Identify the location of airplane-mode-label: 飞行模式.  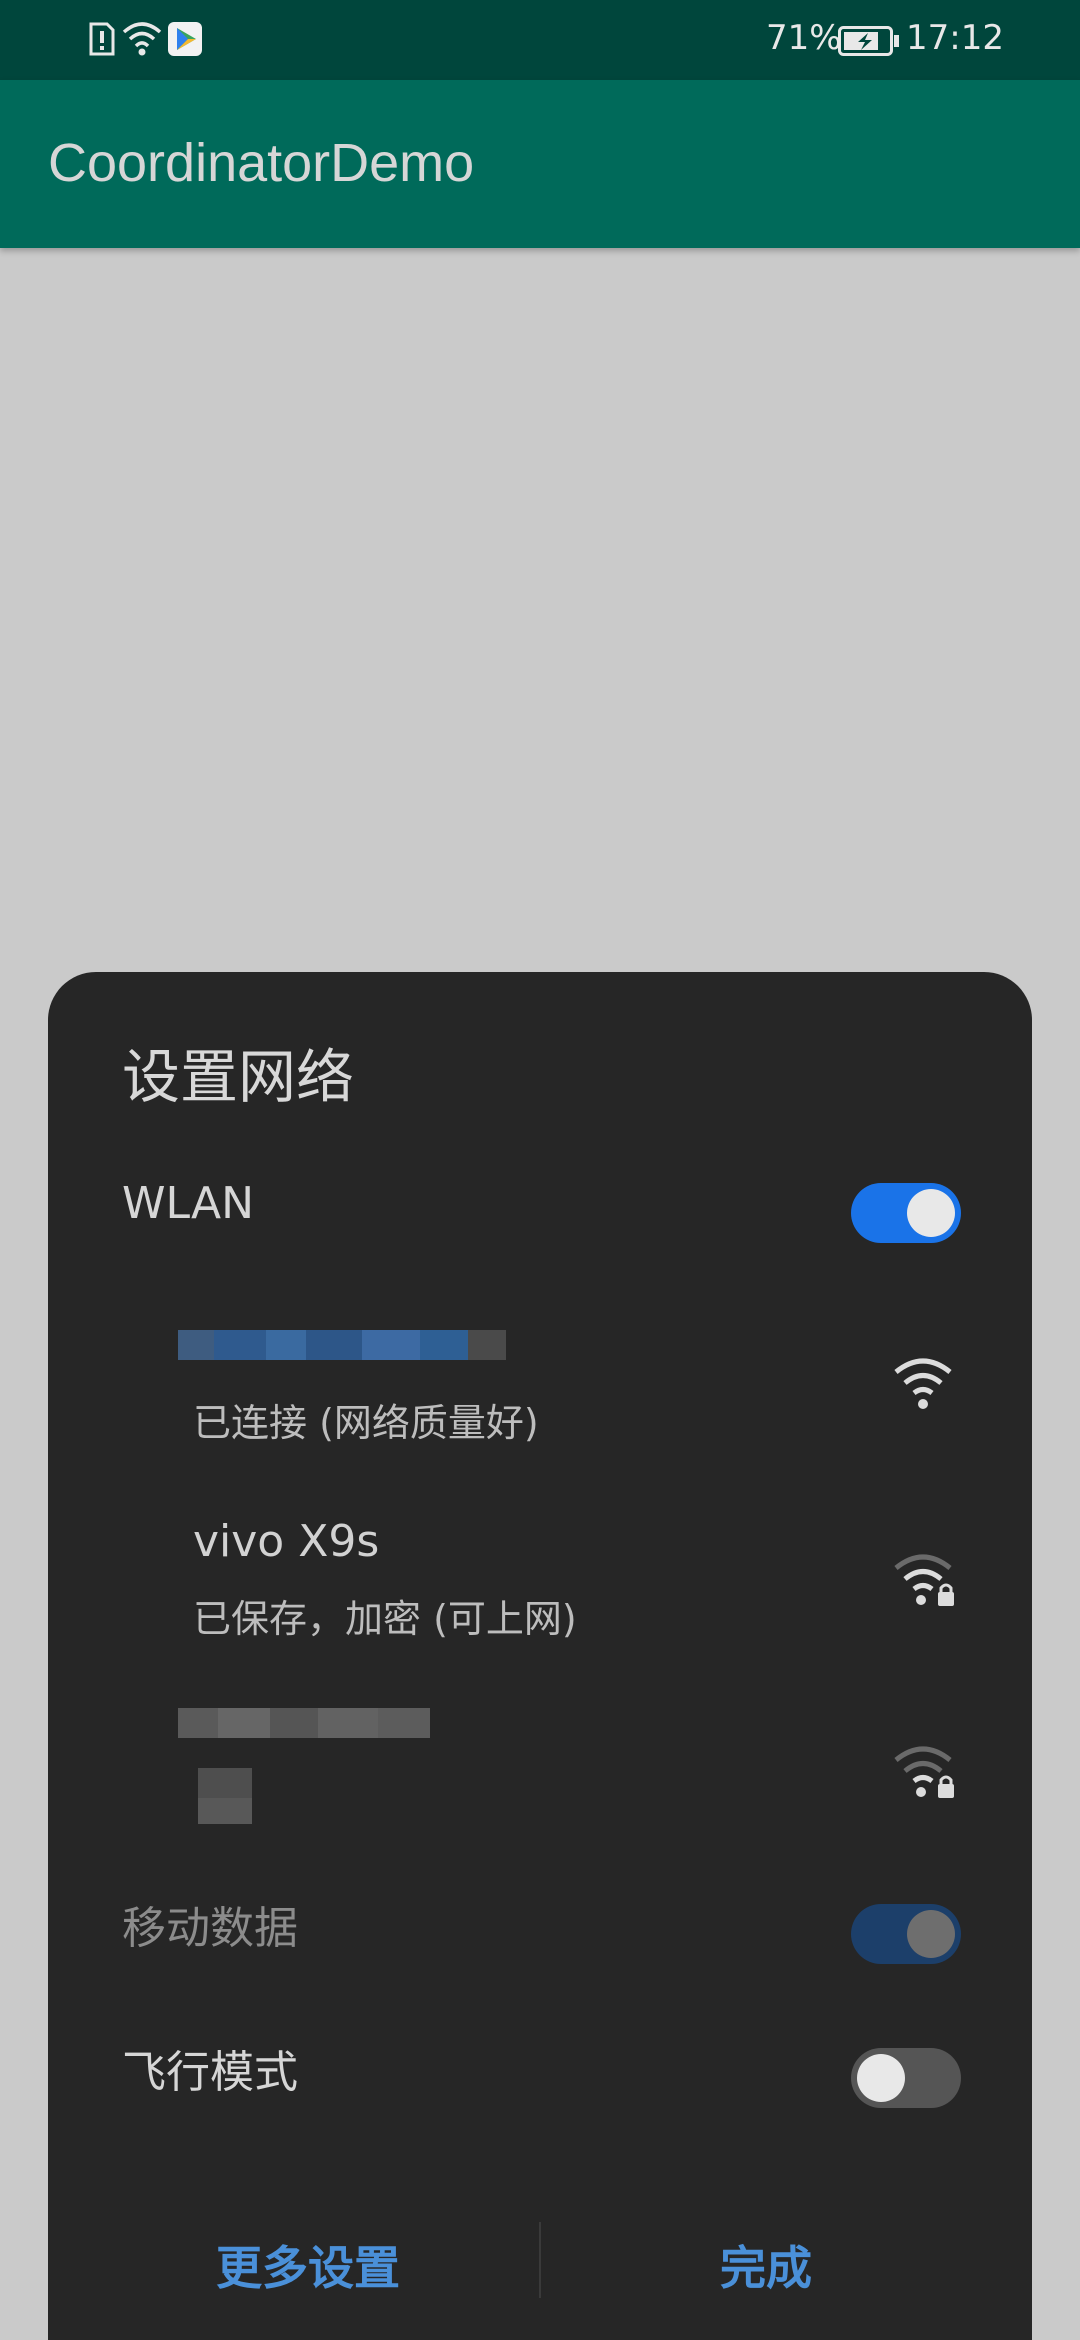
(210, 2072).